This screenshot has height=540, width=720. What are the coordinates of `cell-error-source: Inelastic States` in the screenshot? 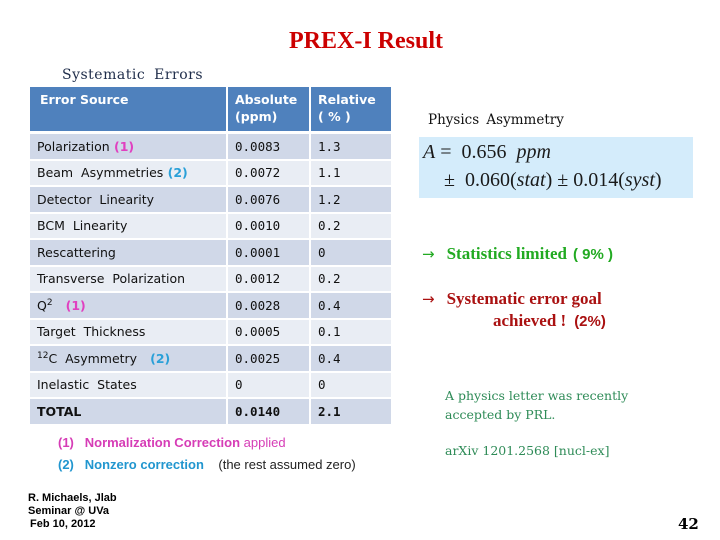 It's located at (129, 385).